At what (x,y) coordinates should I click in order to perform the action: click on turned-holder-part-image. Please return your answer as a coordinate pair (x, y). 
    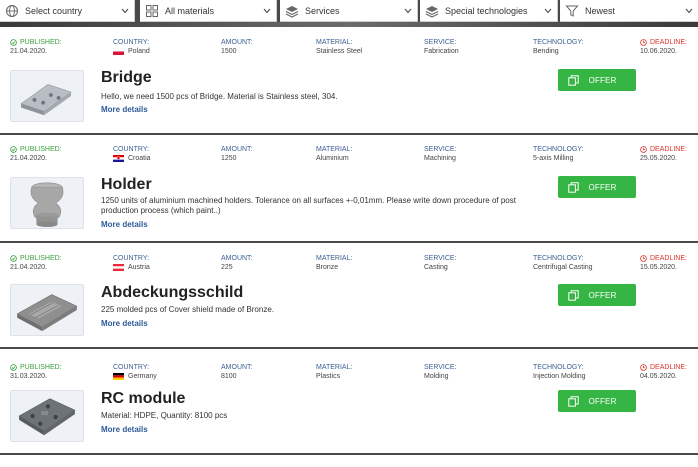
    Looking at the image, I should click on (47, 203).